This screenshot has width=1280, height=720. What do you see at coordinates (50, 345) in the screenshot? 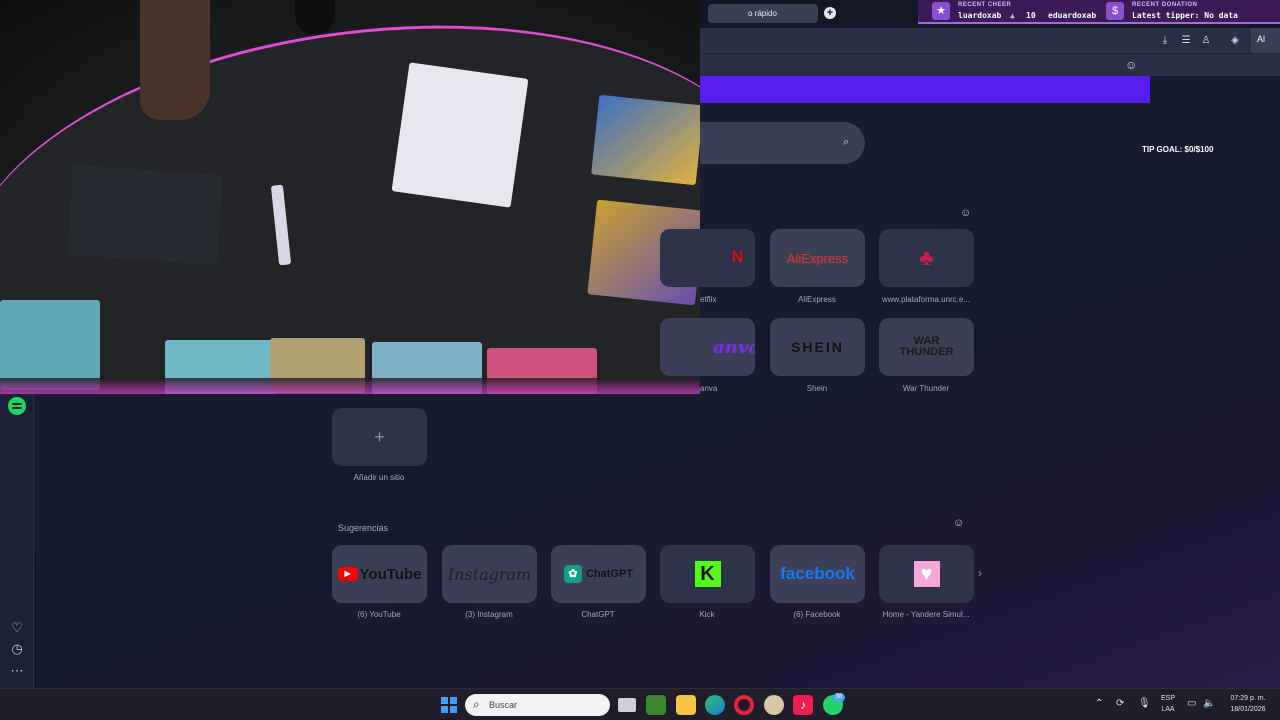
I see `webcam-card-left` at bounding box center [50, 345].